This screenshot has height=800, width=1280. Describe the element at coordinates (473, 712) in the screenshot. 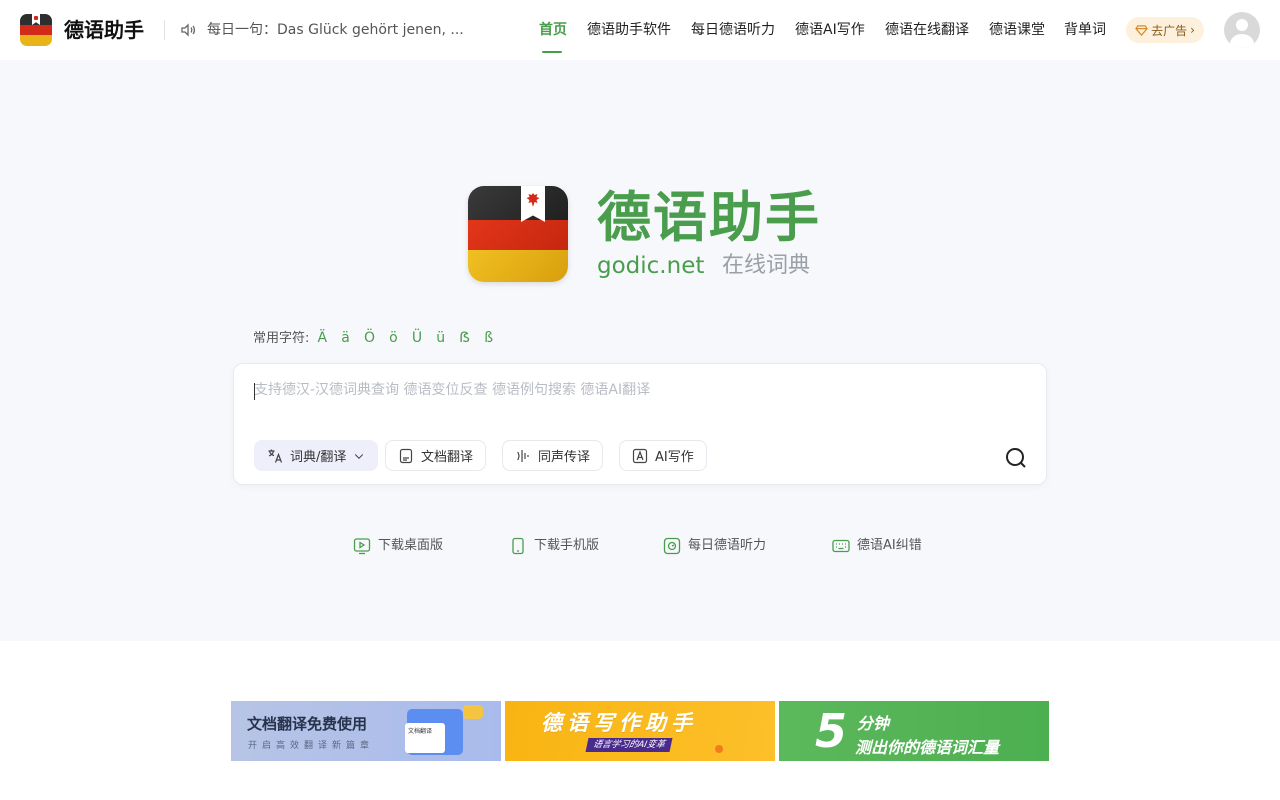

I see `chat-bubble-icon` at that location.